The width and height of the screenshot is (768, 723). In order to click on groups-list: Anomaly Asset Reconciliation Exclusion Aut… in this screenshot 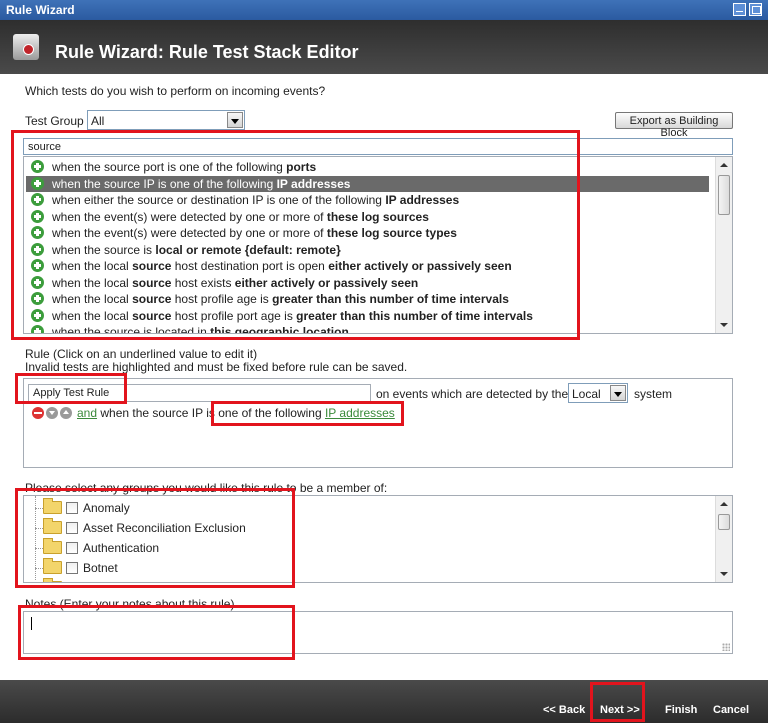, I will do `click(378, 539)`.